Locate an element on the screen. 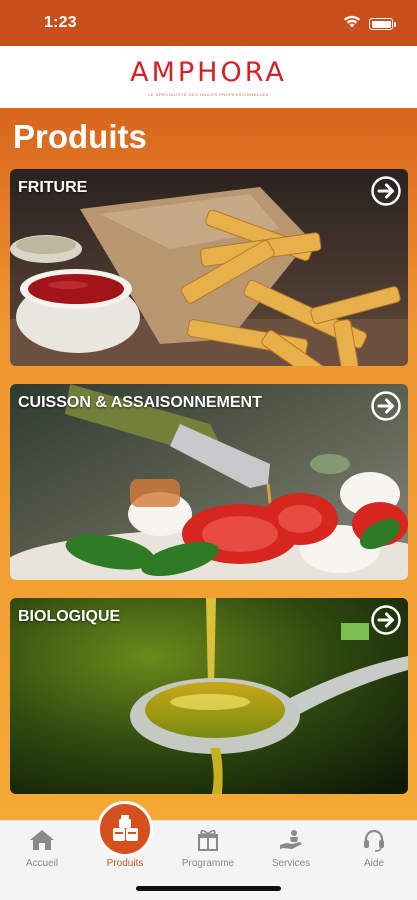 The width and height of the screenshot is (417, 900). active-tab-bubble is located at coordinates (125, 829).